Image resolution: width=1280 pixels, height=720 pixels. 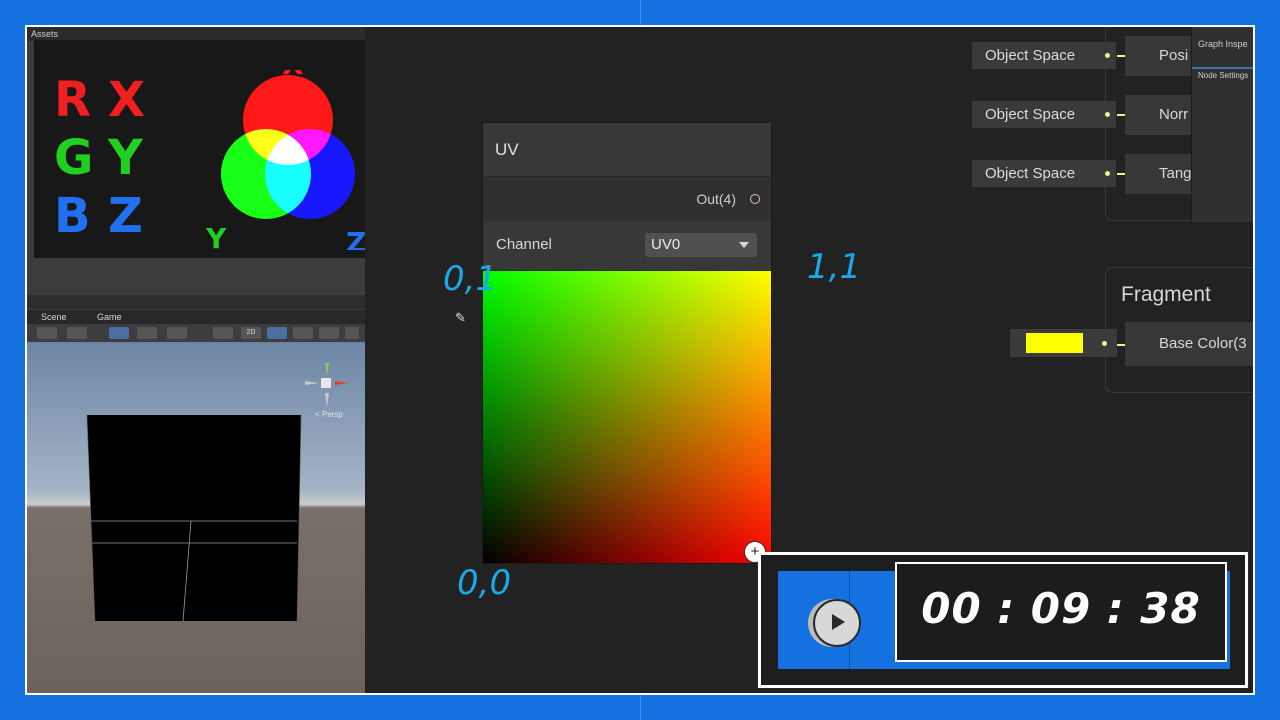 What do you see at coordinates (1223, 44) in the screenshot?
I see `graph-inspector-title: Graph Inspe` at bounding box center [1223, 44].